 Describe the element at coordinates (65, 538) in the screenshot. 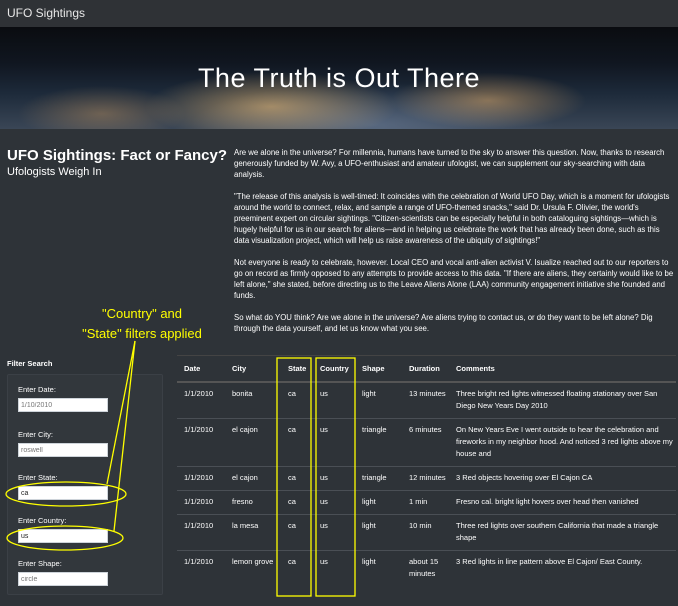

I see `country-filter-highlight` at that location.